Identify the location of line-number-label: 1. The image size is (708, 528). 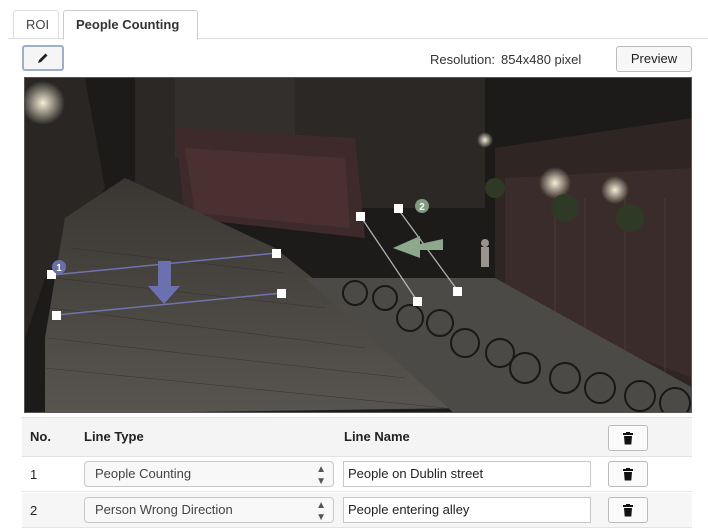
(59, 268).